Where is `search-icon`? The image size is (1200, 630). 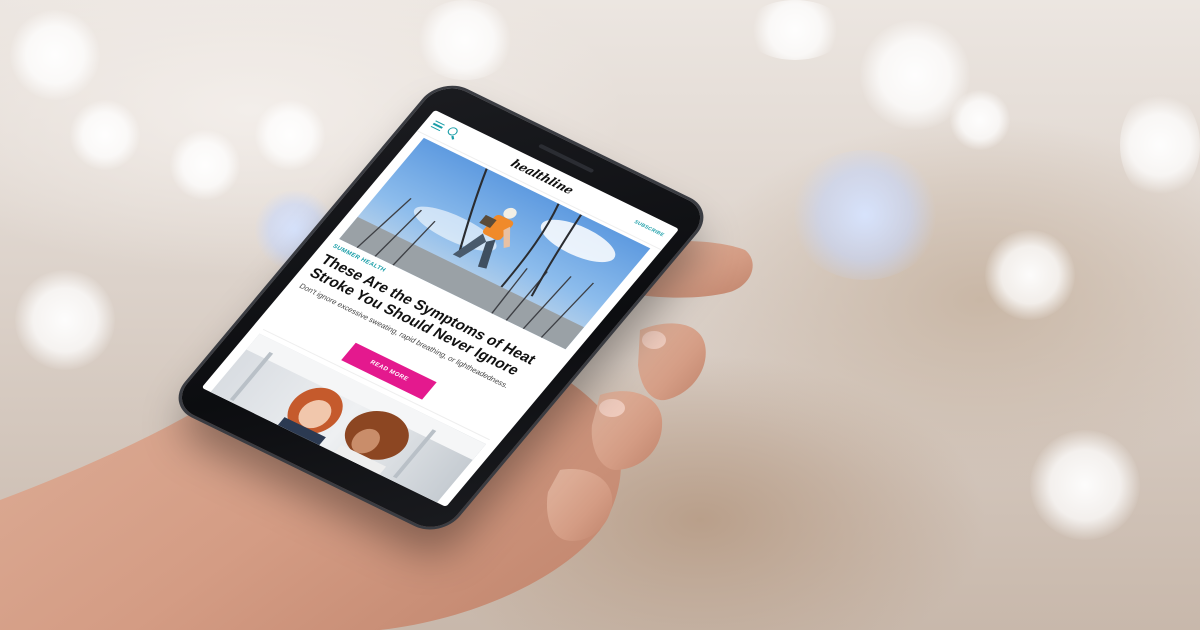
search-icon is located at coordinates (452, 131).